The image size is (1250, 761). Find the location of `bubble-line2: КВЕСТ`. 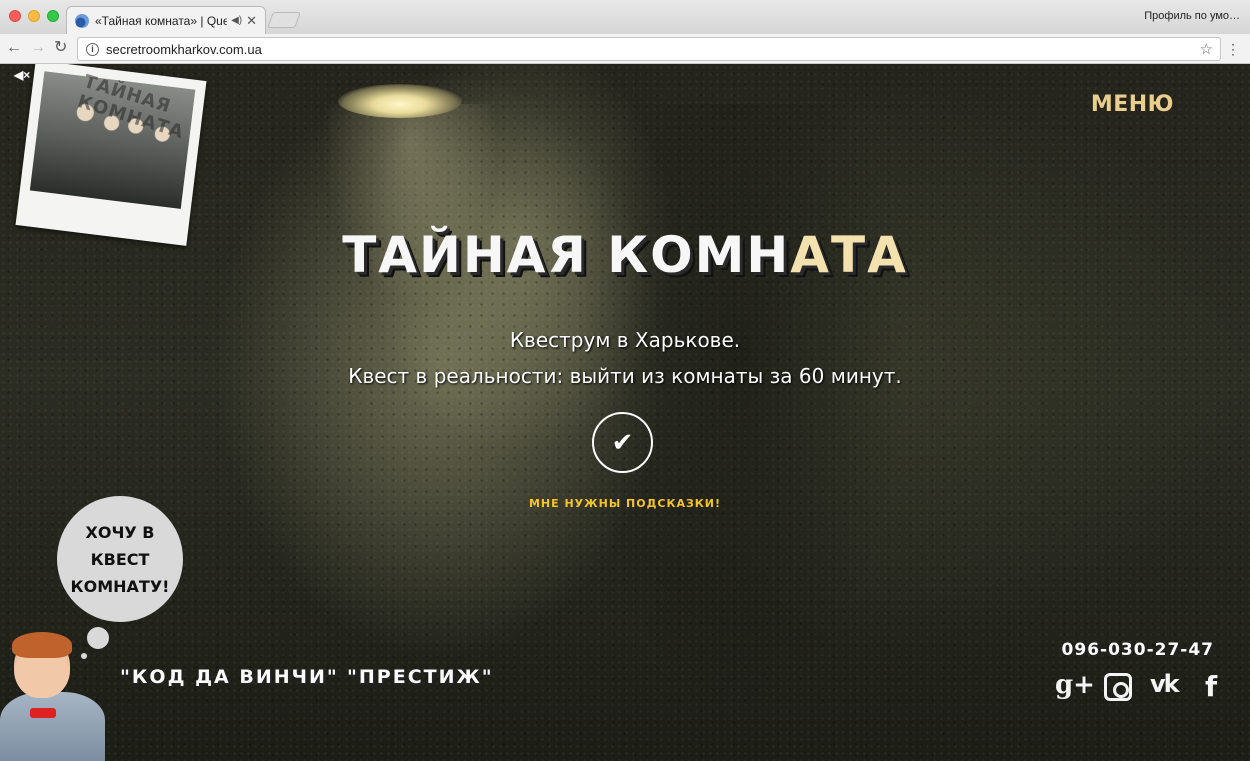

bubble-line2: КВЕСТ is located at coordinates (120, 559).